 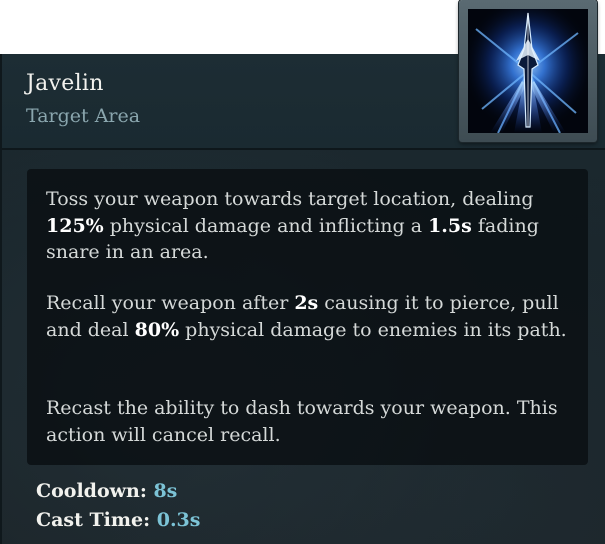 I want to click on cooldown-stat: Cooldown: 8s, so click(x=106, y=491).